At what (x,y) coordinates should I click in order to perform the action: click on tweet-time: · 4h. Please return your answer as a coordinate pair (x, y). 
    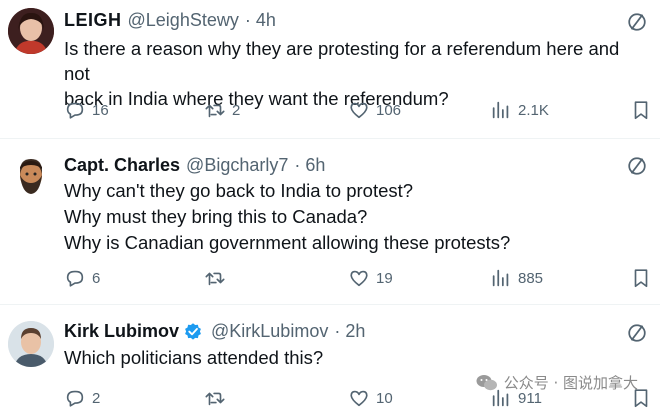
    Looking at the image, I should click on (260, 20).